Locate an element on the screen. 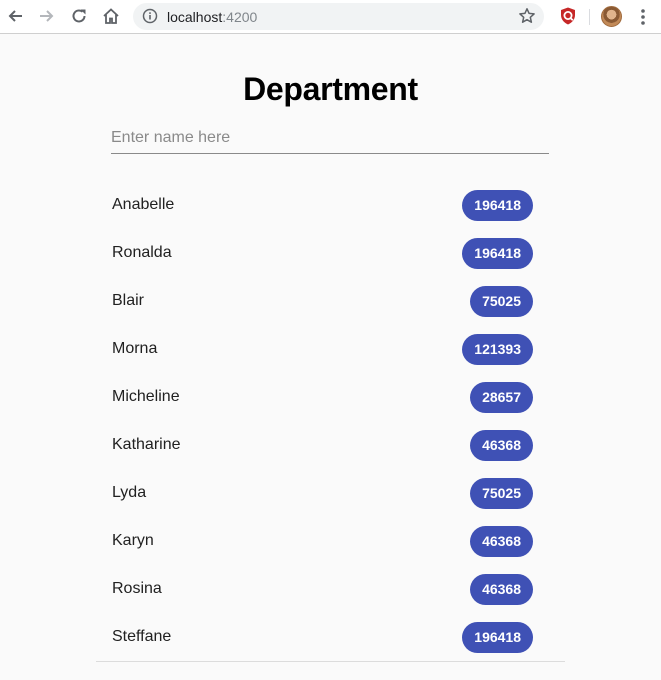 This screenshot has width=661, height=680. employee-name: Lyda is located at coordinates (129, 492).